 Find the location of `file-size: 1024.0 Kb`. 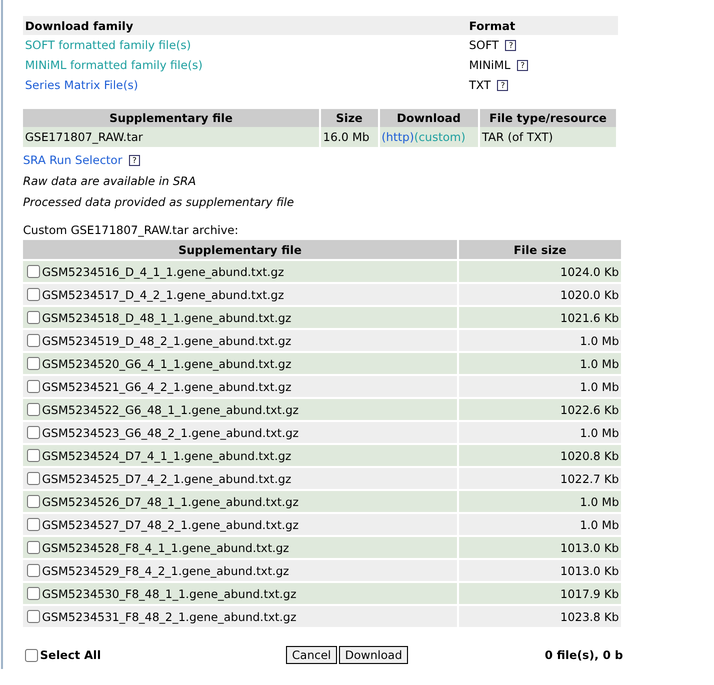

file-size: 1024.0 Kb is located at coordinates (589, 271).